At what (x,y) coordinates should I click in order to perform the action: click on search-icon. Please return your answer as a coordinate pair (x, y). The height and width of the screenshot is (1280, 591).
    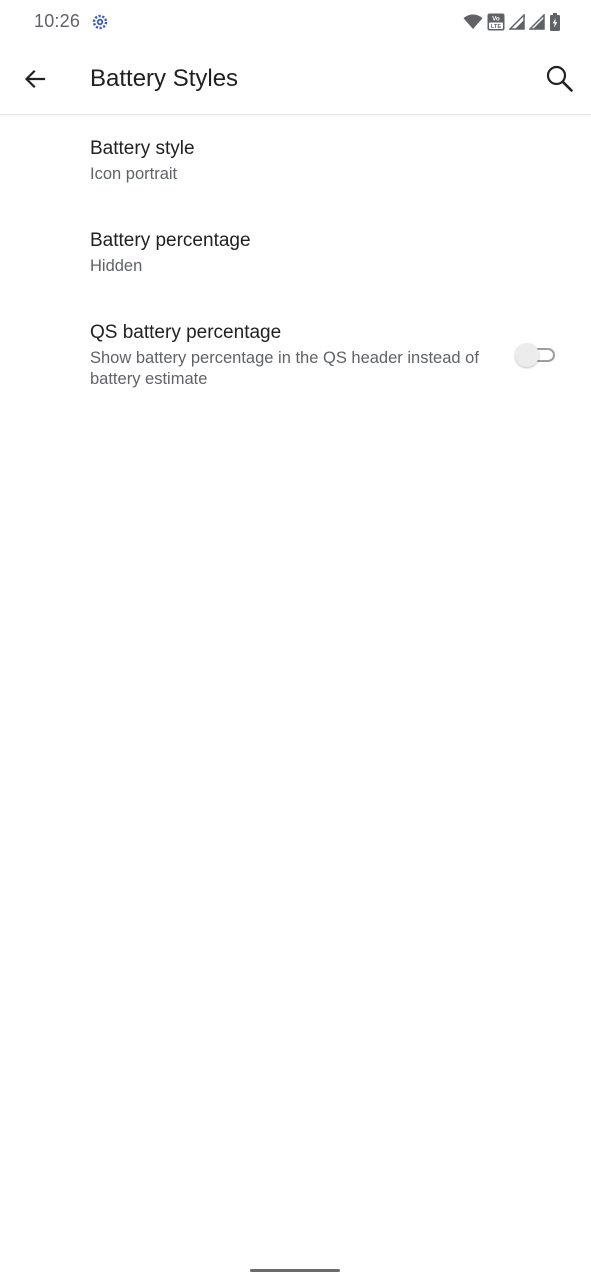
    Looking at the image, I should click on (559, 78).